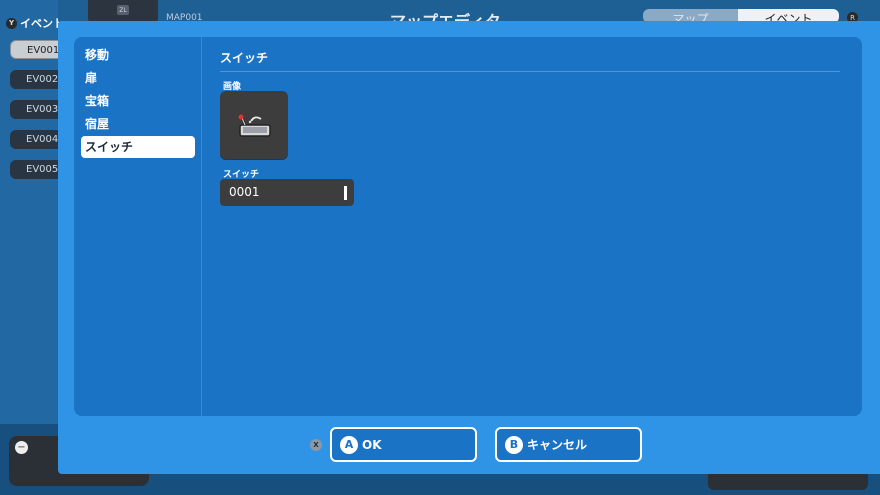 This screenshot has height=495, width=880. I want to click on cancel-button: B キャンセル, so click(568, 444).